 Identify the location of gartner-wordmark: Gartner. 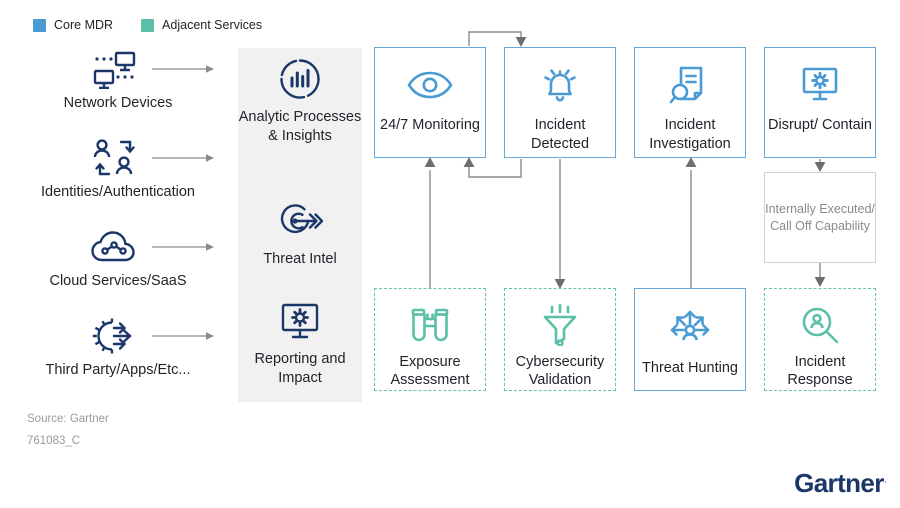
(839, 483).